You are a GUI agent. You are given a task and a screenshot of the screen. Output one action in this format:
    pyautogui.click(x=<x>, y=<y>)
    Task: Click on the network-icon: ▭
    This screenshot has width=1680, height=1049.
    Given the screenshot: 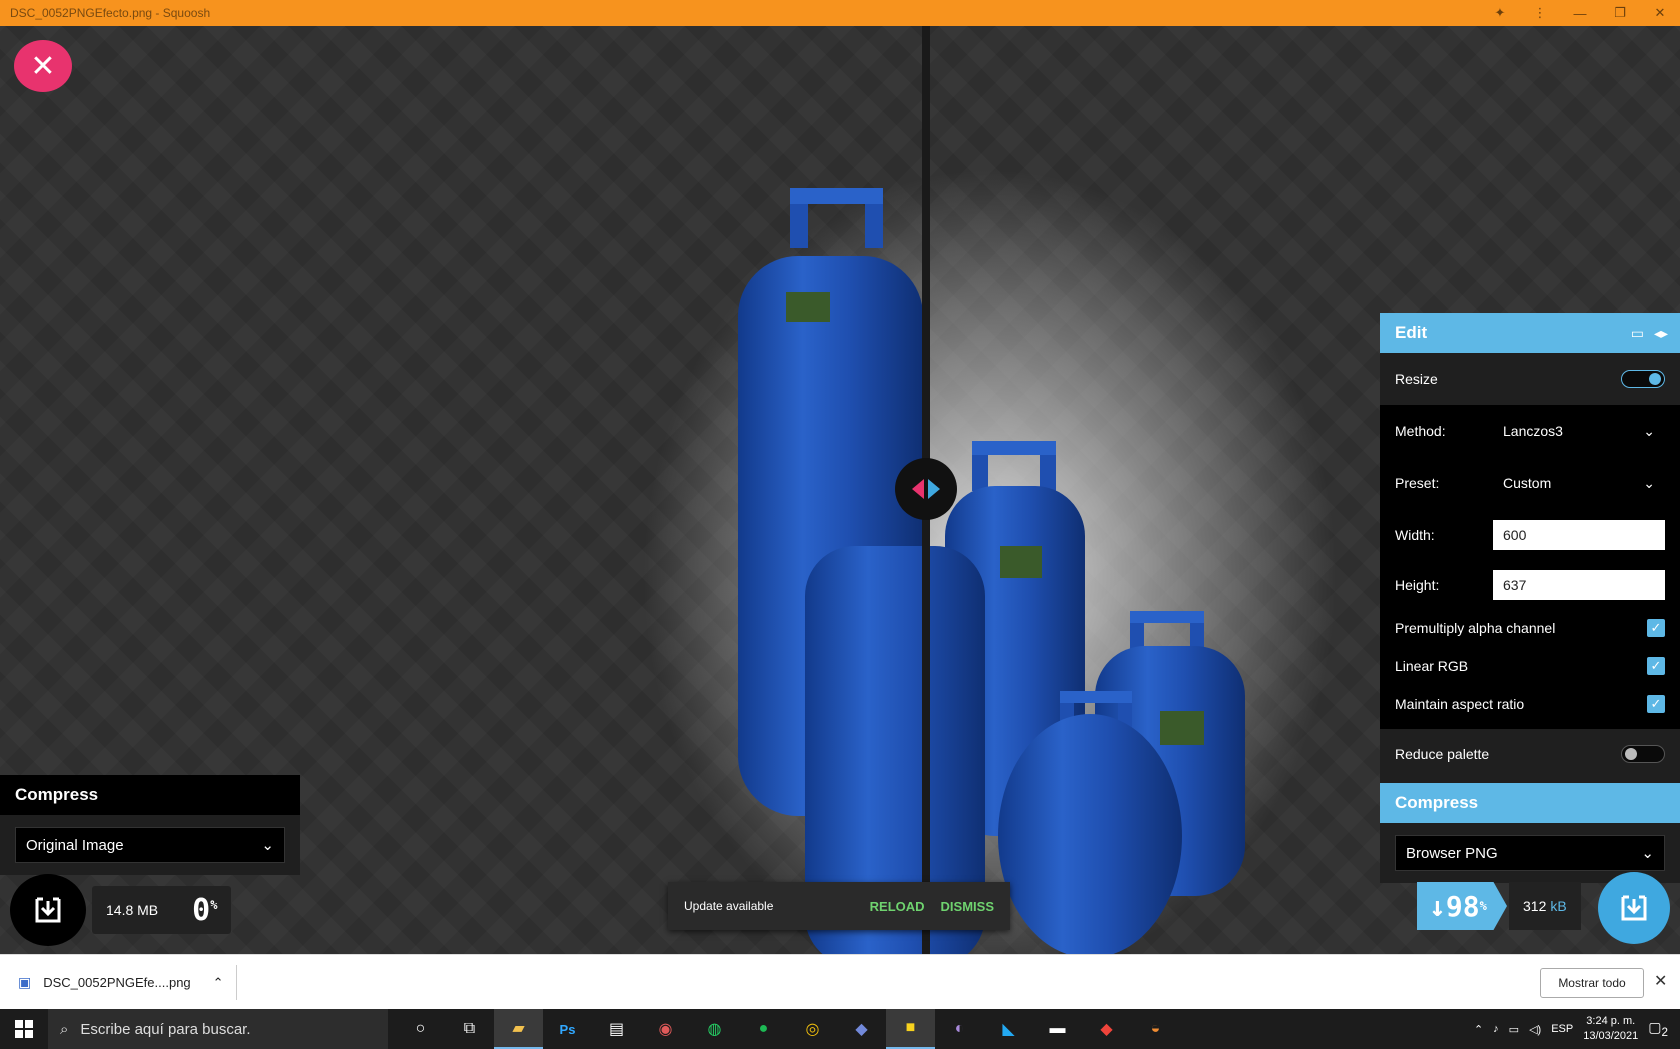 What is the action you would take?
    pyautogui.click(x=1514, y=1029)
    